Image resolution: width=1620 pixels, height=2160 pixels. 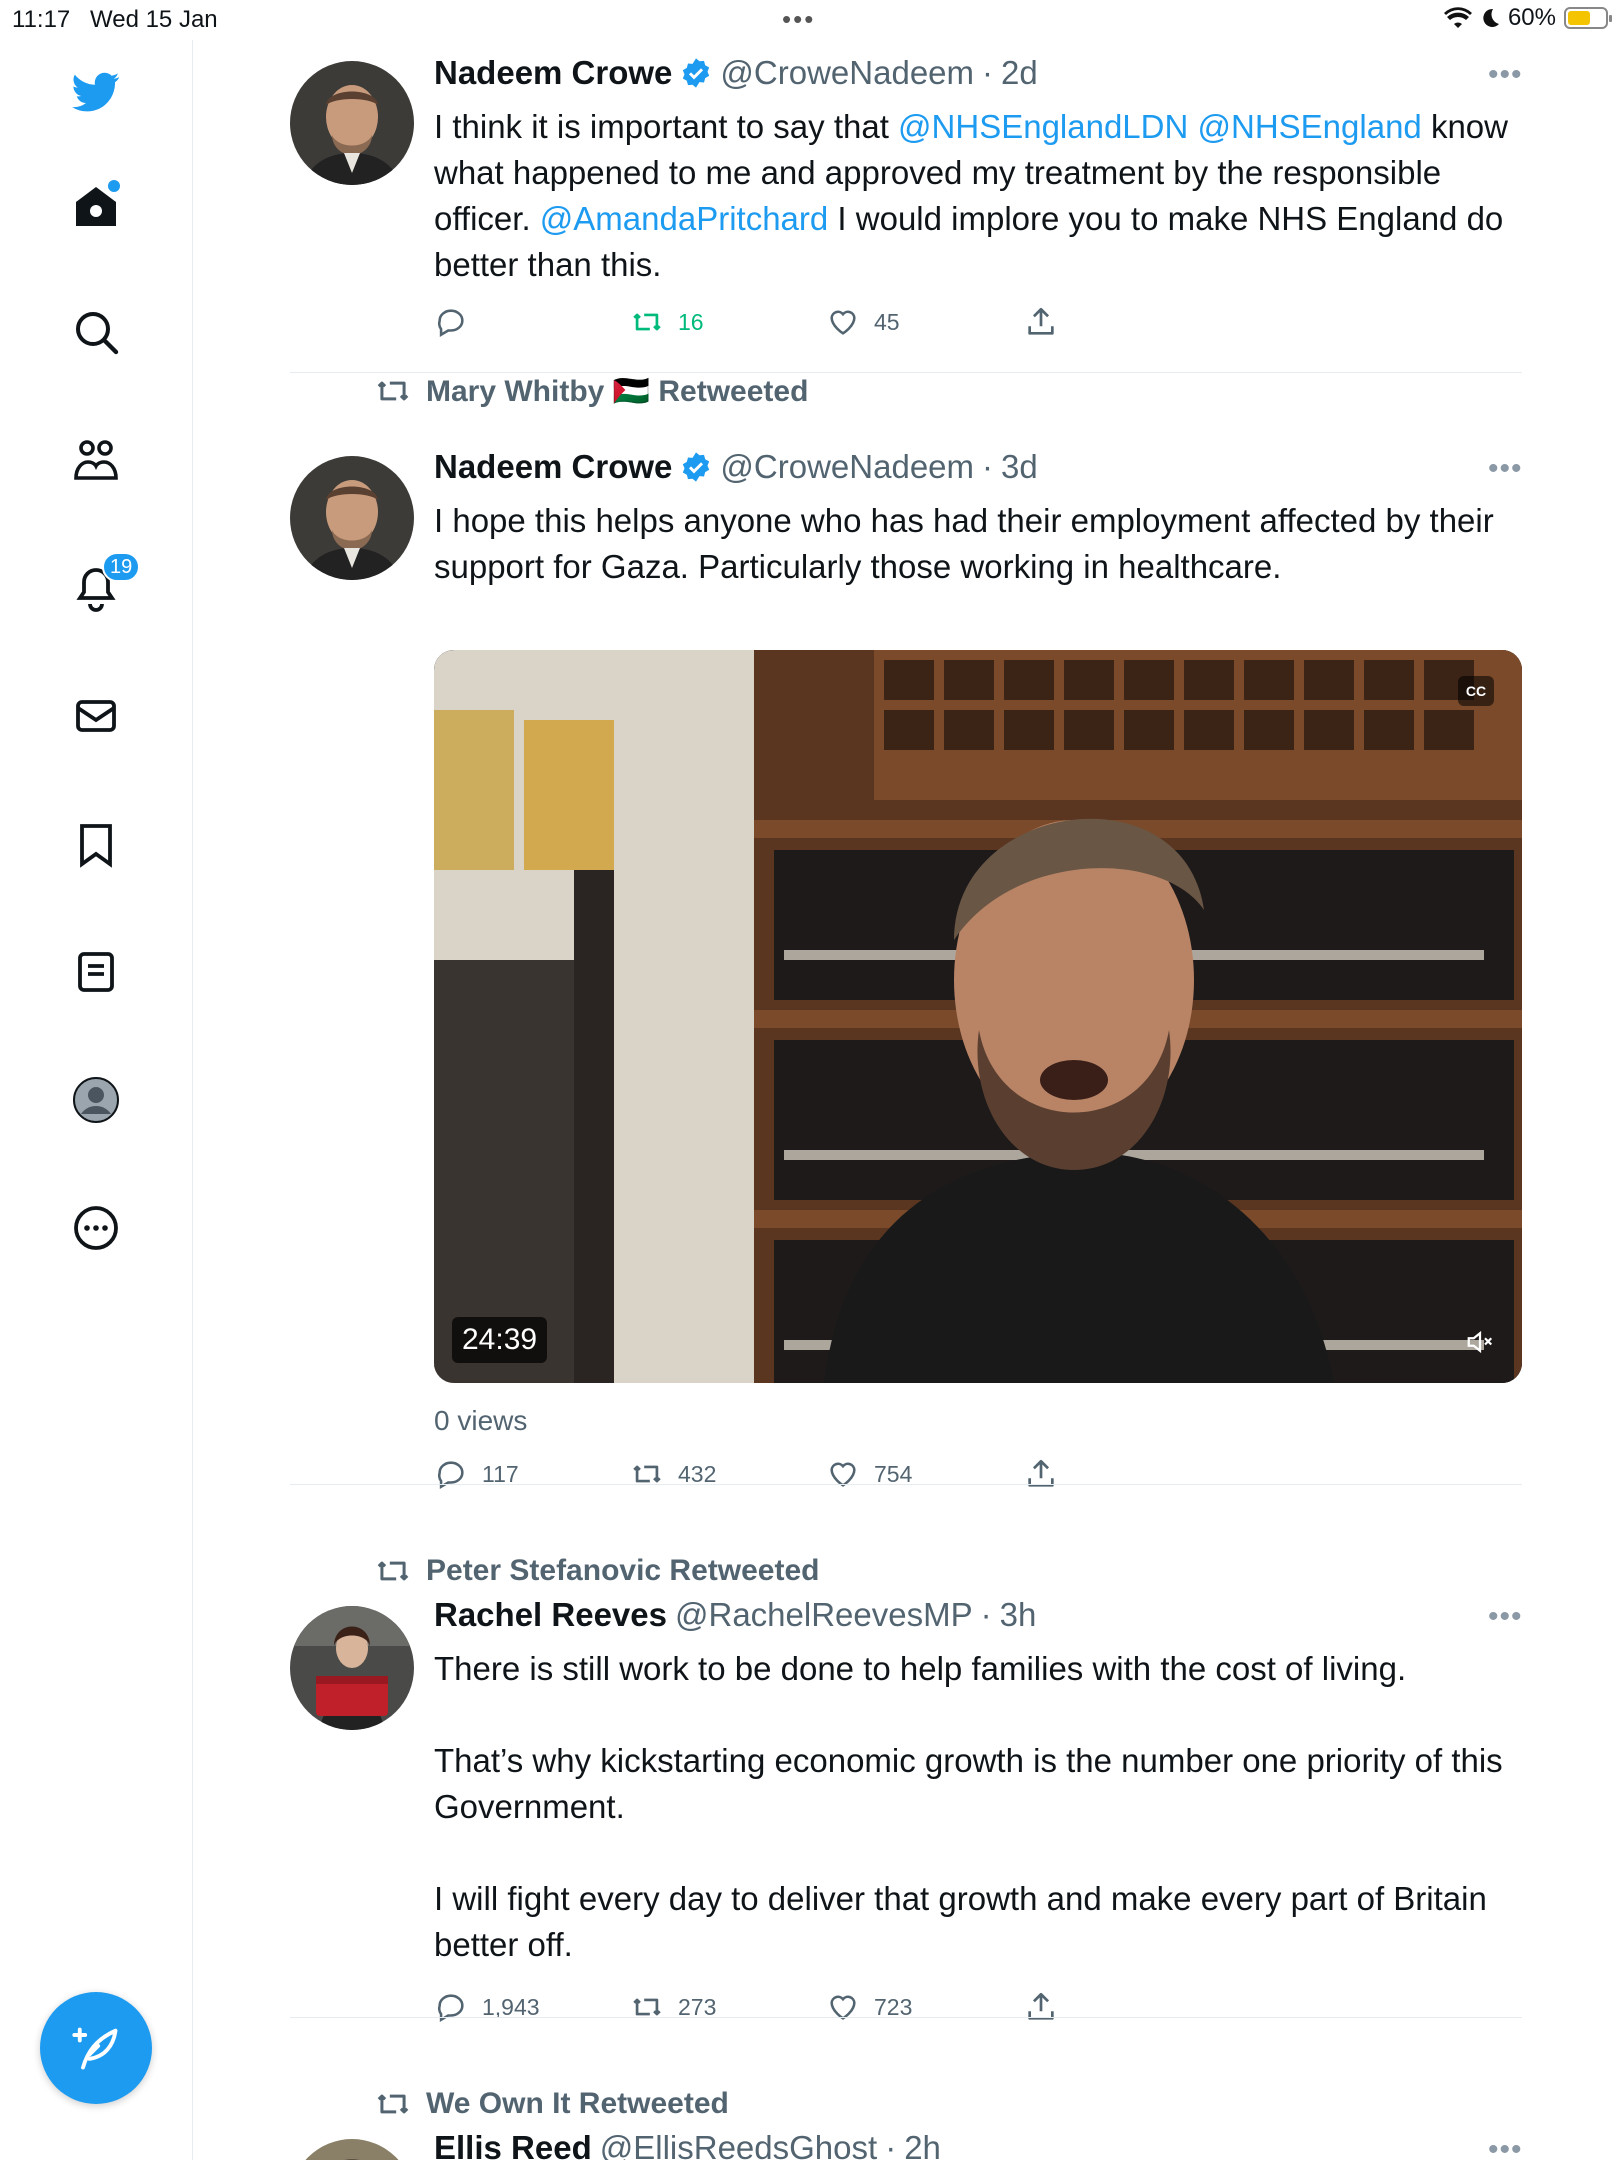 I want to click on retweeted-by: Mary Whitby 🇵🇸 Retweeted, so click(x=591, y=391).